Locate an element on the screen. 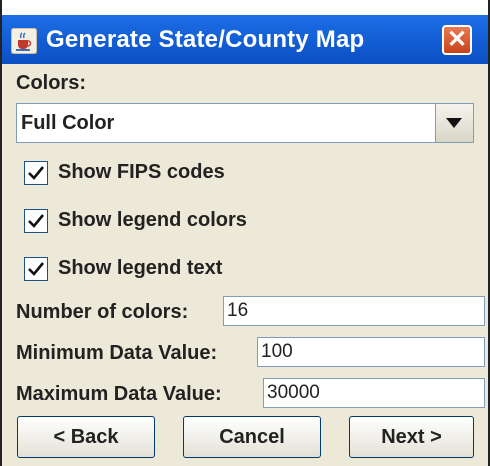 Image resolution: width=490 pixels, height=466 pixels. java-cup-icon is located at coordinates (24, 41).